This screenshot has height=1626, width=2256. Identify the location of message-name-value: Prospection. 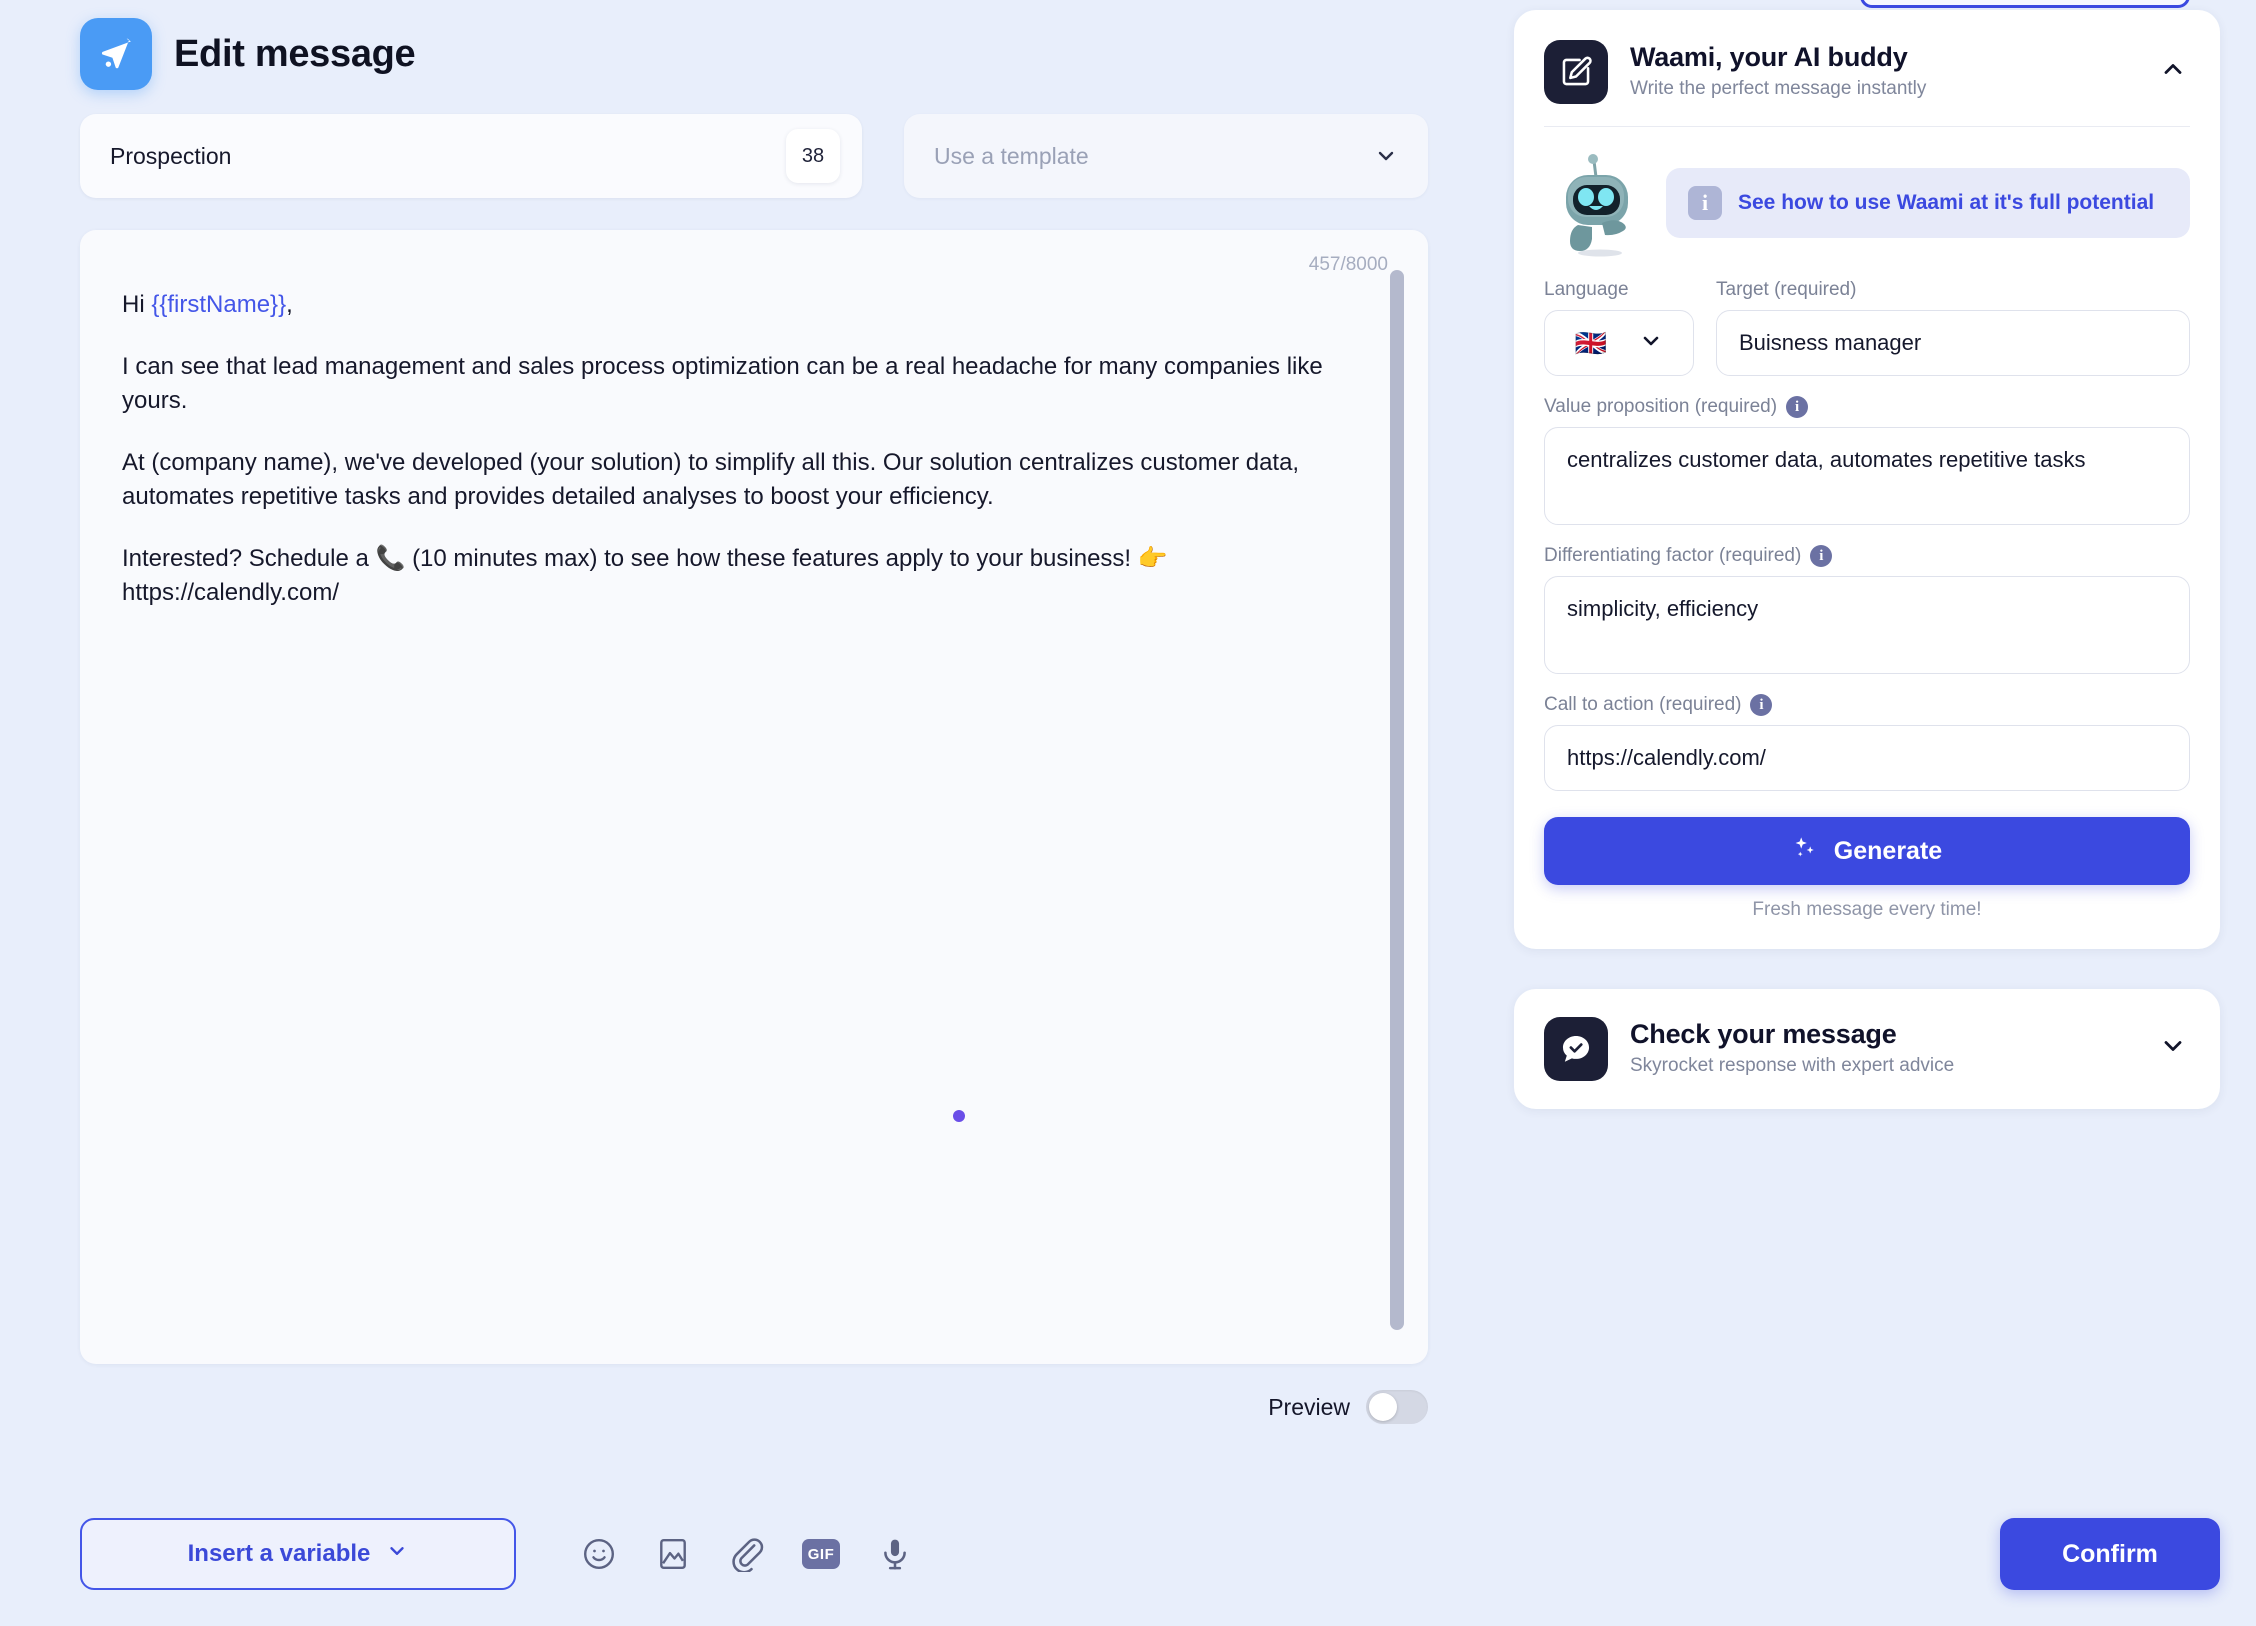
(171, 155).